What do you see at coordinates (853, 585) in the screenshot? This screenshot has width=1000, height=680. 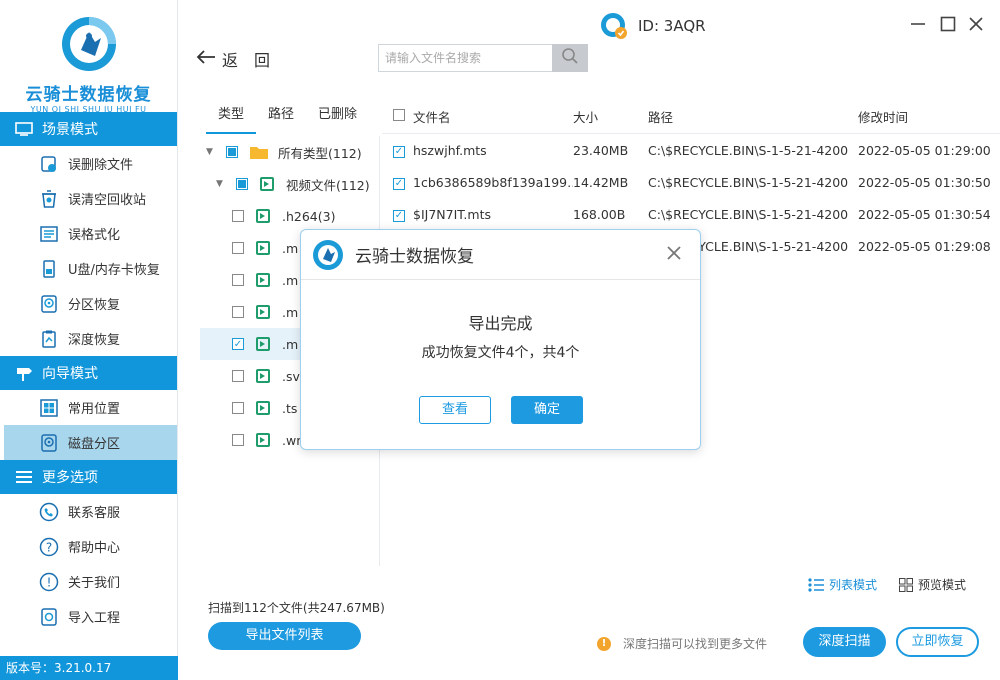 I see `list-mode-label: 列表模式` at bounding box center [853, 585].